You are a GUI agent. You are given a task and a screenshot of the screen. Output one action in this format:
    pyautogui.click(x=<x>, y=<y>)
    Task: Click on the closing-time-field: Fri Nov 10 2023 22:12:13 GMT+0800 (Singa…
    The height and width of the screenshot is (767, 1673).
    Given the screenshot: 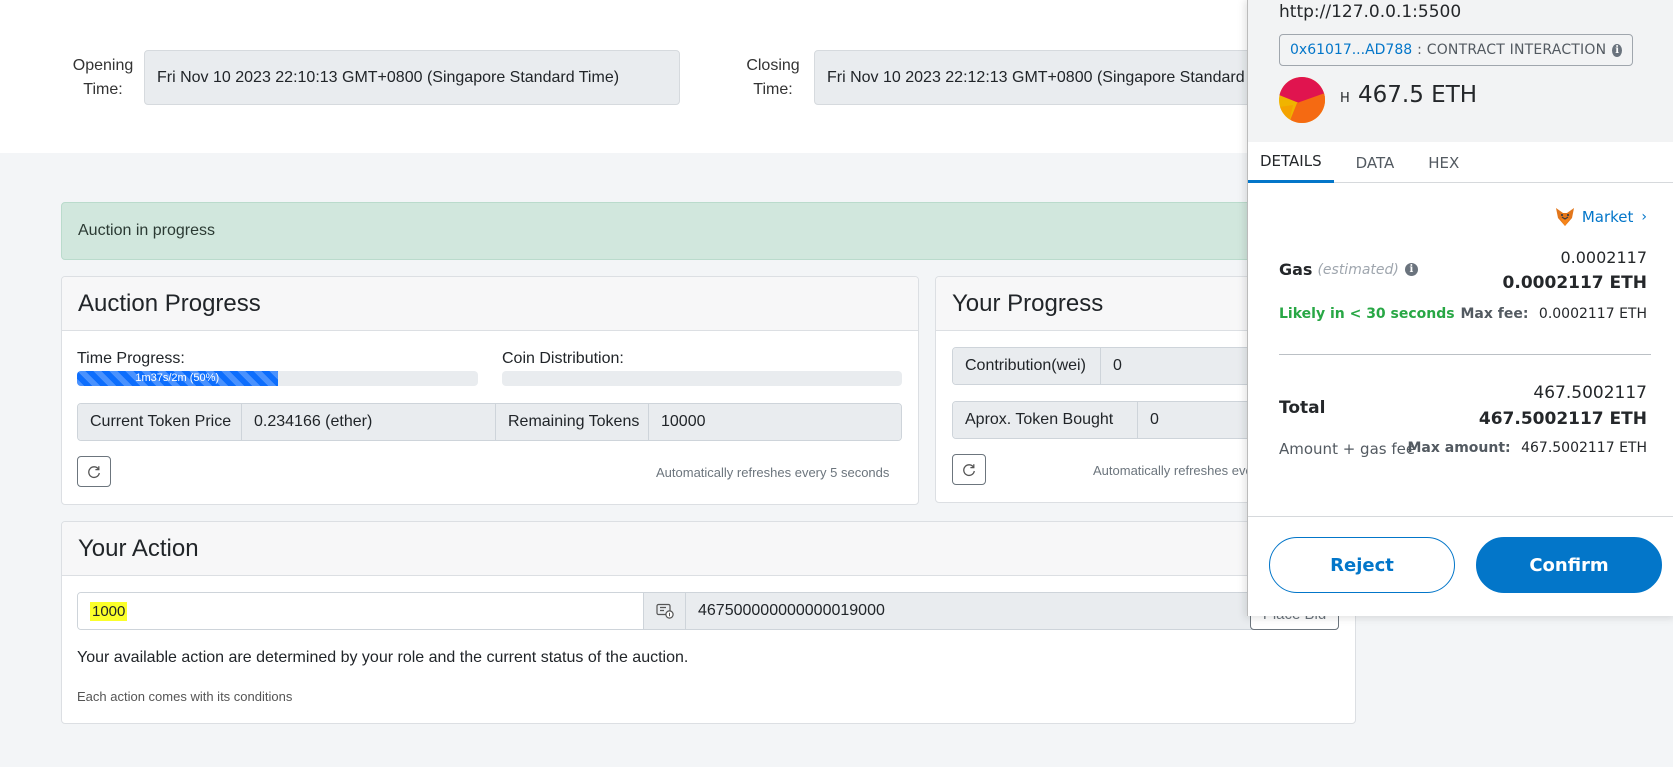 What is the action you would take?
    pyautogui.click(x=1044, y=77)
    